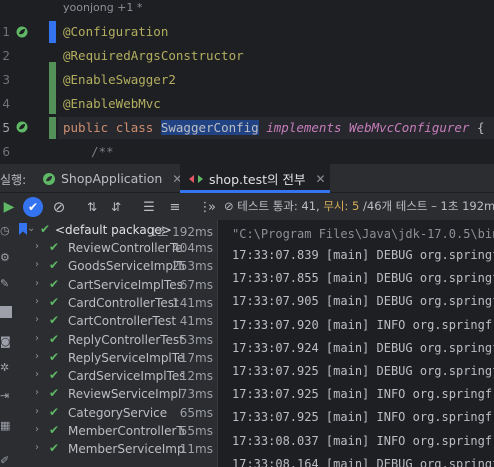  I want to click on run-side-toolbar: ◷ ⚙ ✎ ◙ ✲ ⇥ ▦ ✐, so click(6, 343).